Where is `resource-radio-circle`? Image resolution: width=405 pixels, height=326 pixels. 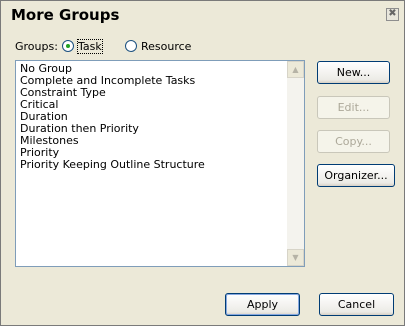 resource-radio-circle is located at coordinates (131, 46).